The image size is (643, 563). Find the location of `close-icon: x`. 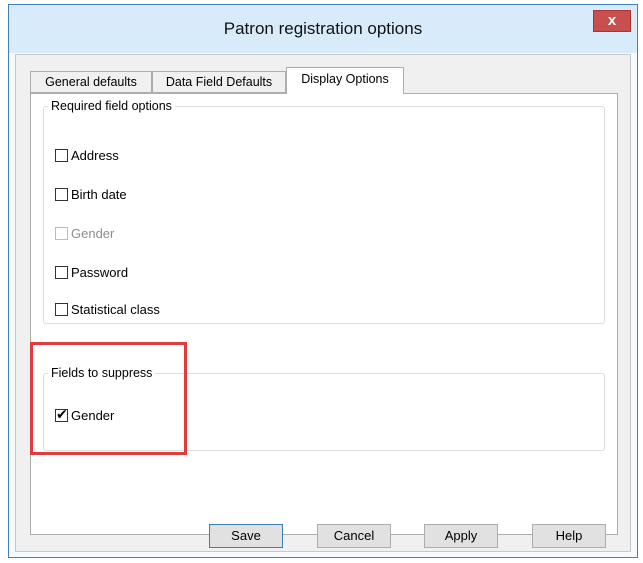

close-icon: x is located at coordinates (612, 20).